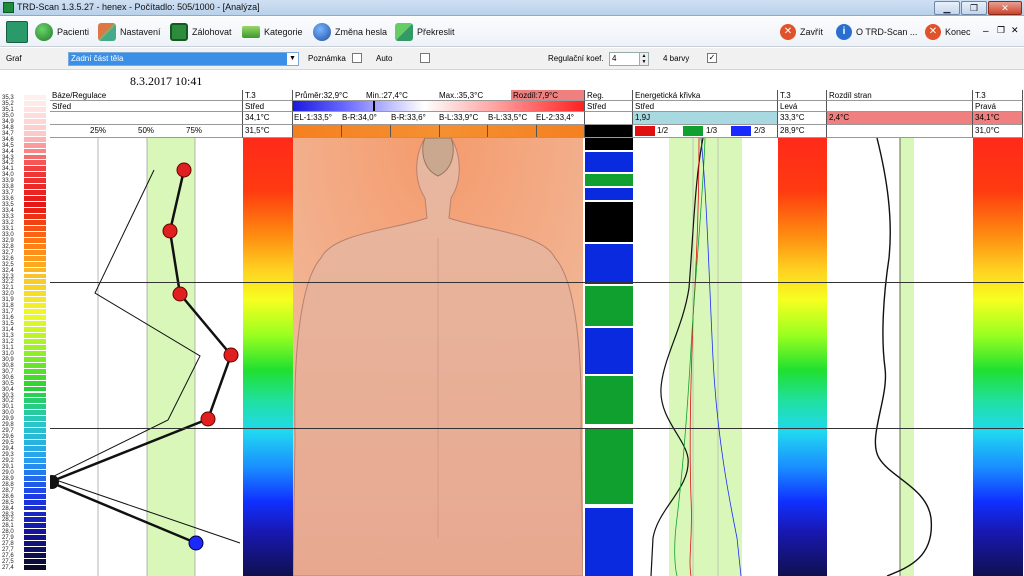 The image size is (1024, 576). Describe the element at coordinates (801, 32) in the screenshot. I see `close-analysis-button: ✕ Zavřít` at that location.